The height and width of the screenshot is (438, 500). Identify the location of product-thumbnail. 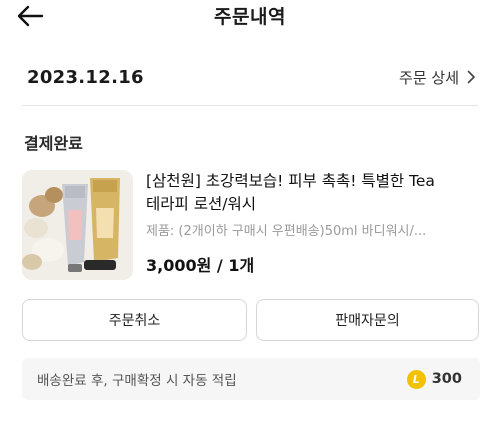
(77, 225).